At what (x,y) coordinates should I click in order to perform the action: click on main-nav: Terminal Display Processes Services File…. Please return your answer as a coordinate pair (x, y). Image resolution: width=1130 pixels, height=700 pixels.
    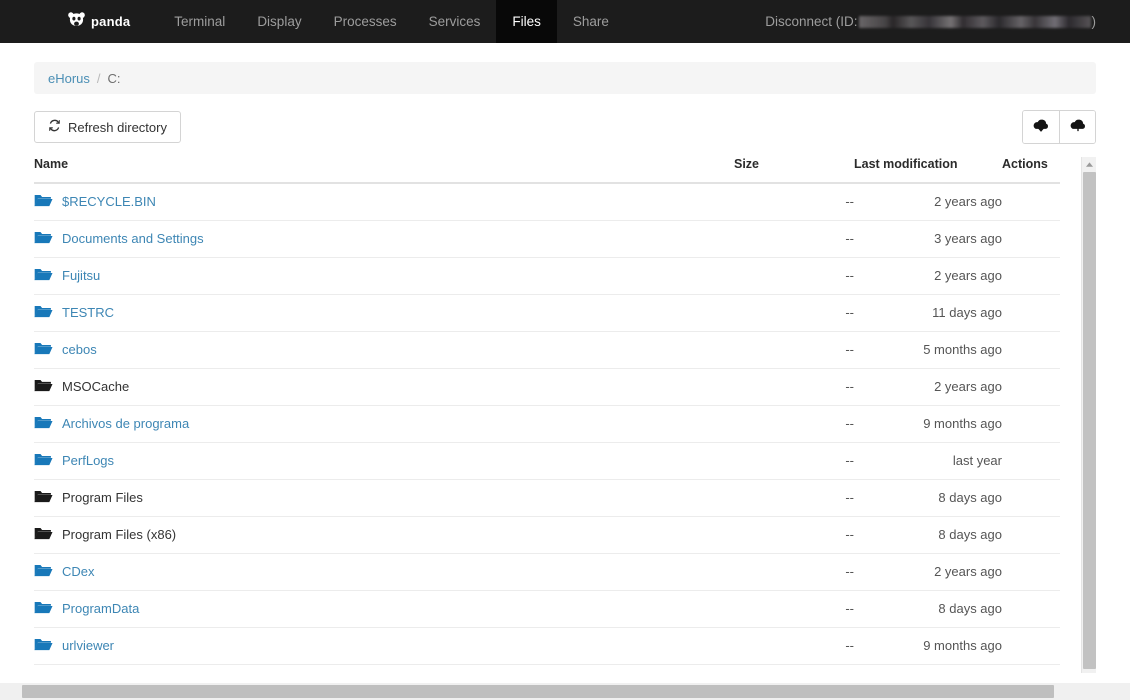
    Looking at the image, I should click on (391, 21).